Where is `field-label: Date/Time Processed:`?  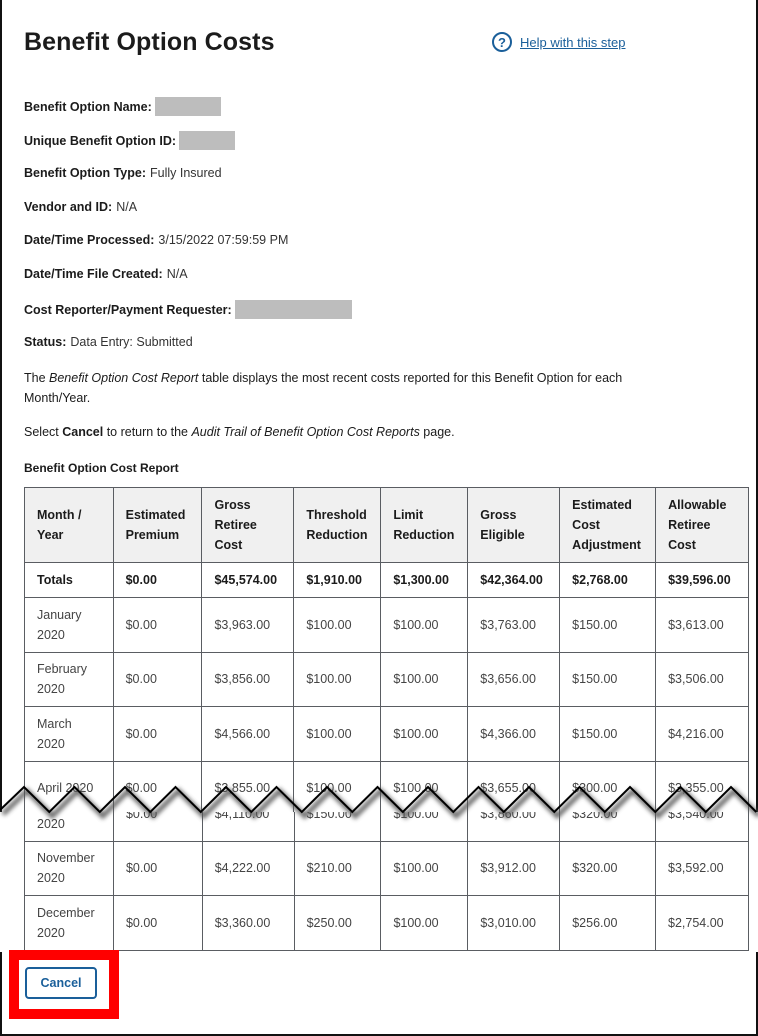 field-label: Date/Time Processed: is located at coordinates (89, 240).